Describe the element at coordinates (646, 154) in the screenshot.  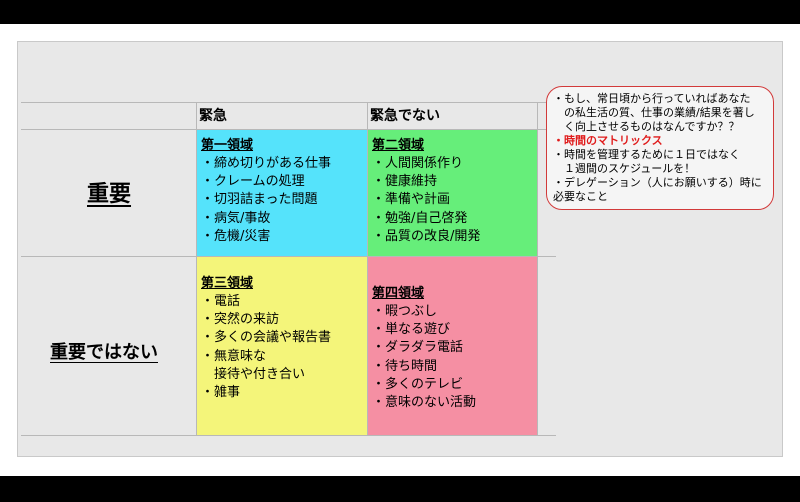
I see `note-line: ・時間を管理するために１日ではなく` at that location.